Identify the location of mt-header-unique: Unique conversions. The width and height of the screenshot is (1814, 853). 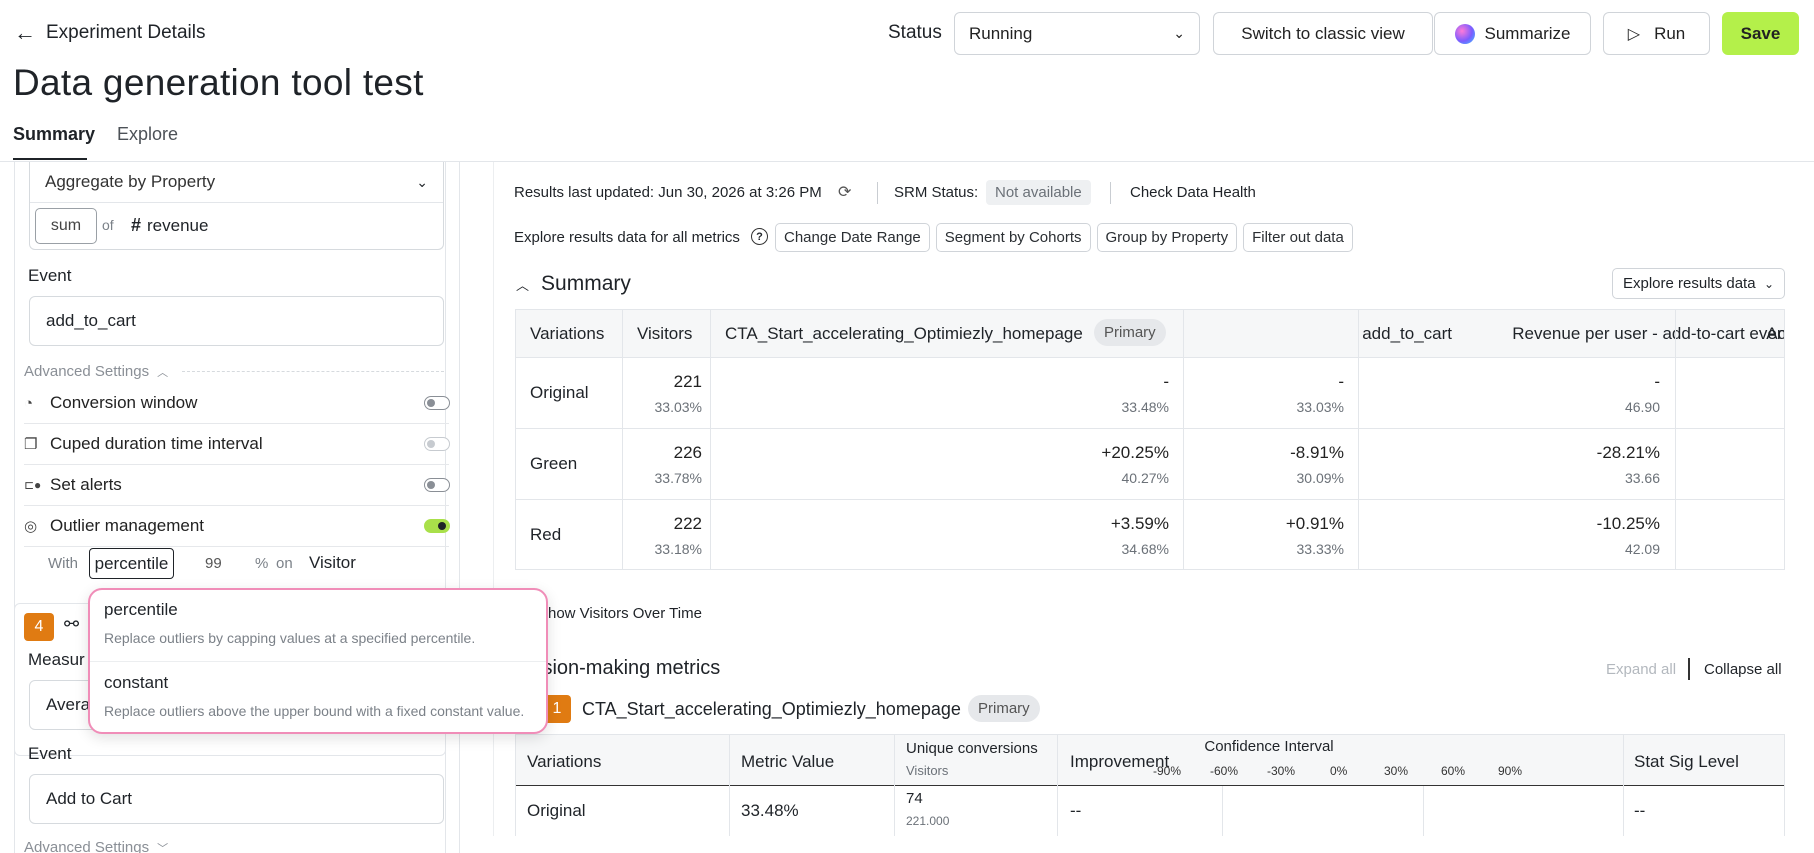
(972, 748).